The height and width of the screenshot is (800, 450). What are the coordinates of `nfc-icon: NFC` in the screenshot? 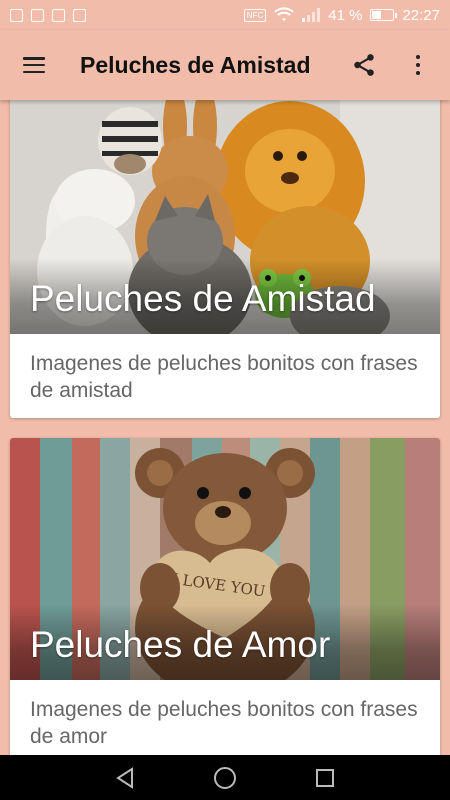 It's located at (255, 15).